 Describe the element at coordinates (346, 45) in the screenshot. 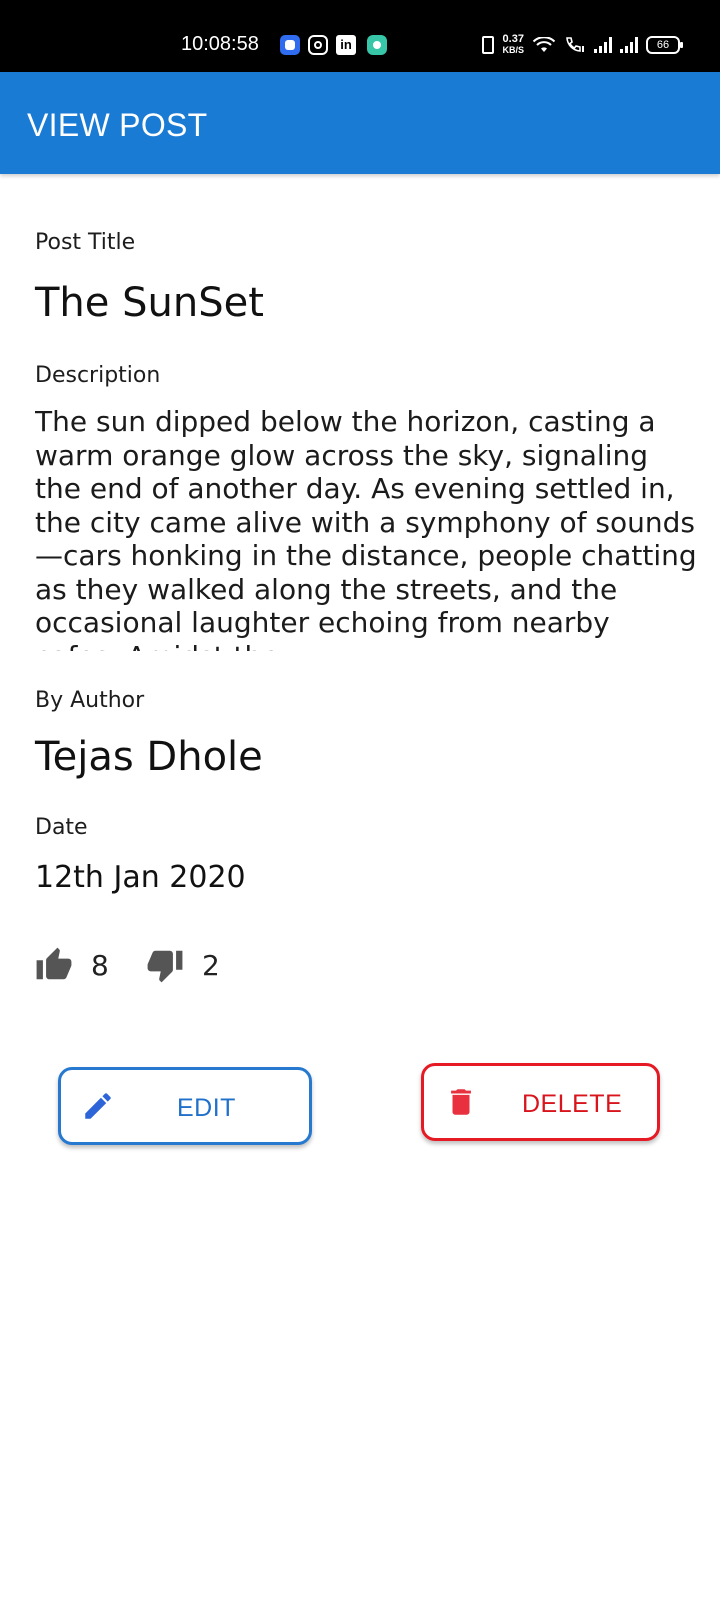

I see `linkedin-icon: in` at that location.